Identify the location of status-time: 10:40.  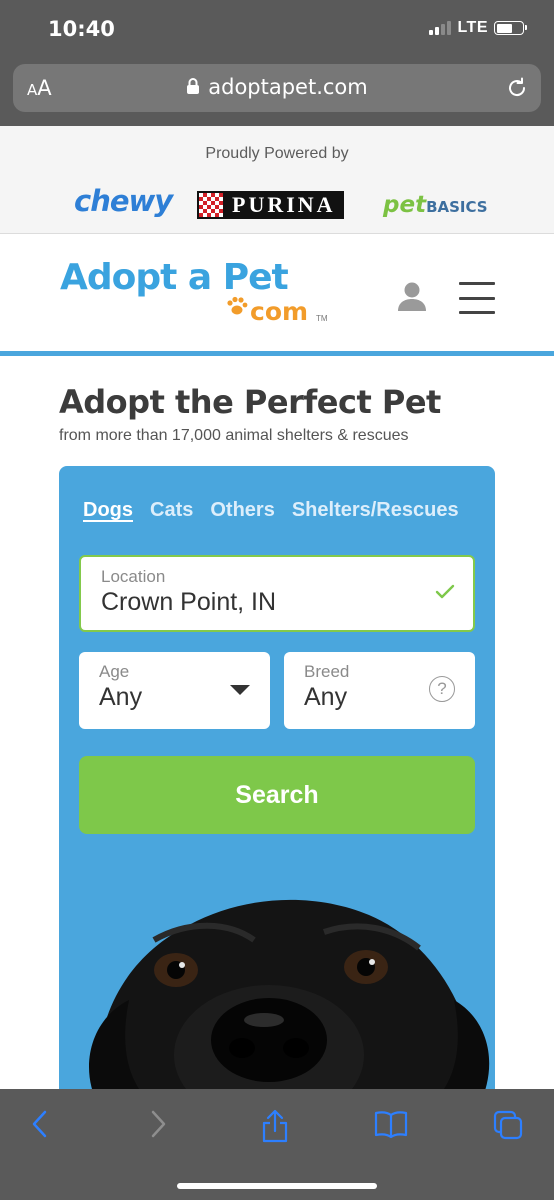
(81, 29).